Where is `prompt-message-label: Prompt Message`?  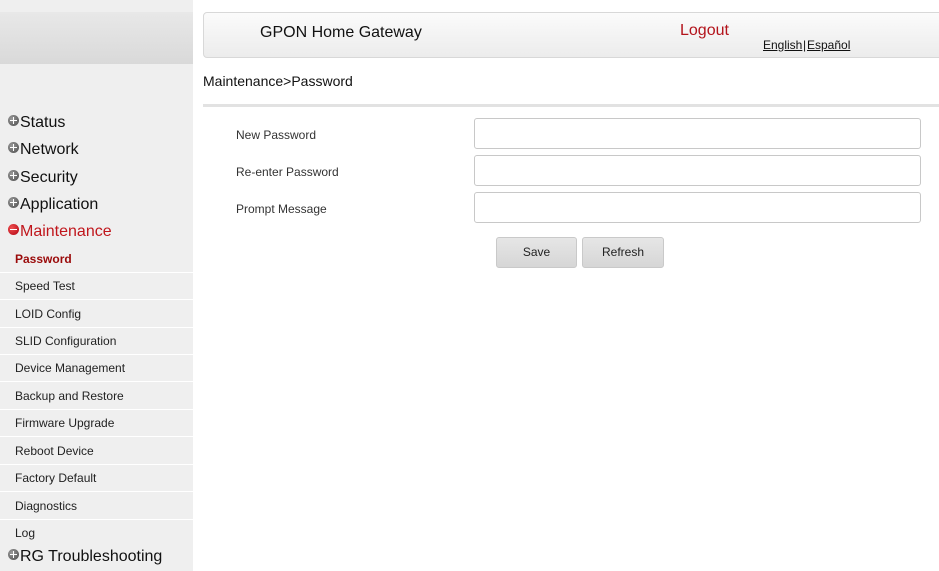
prompt-message-label: Prompt Message is located at coordinates (281, 209).